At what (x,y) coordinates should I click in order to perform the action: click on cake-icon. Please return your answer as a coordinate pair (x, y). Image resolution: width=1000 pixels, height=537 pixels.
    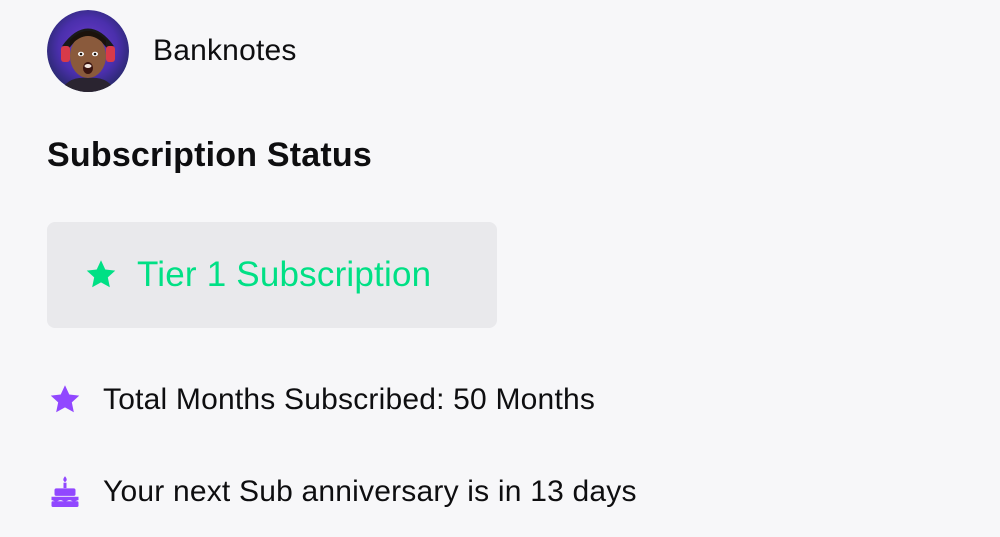
    Looking at the image, I should click on (65, 491).